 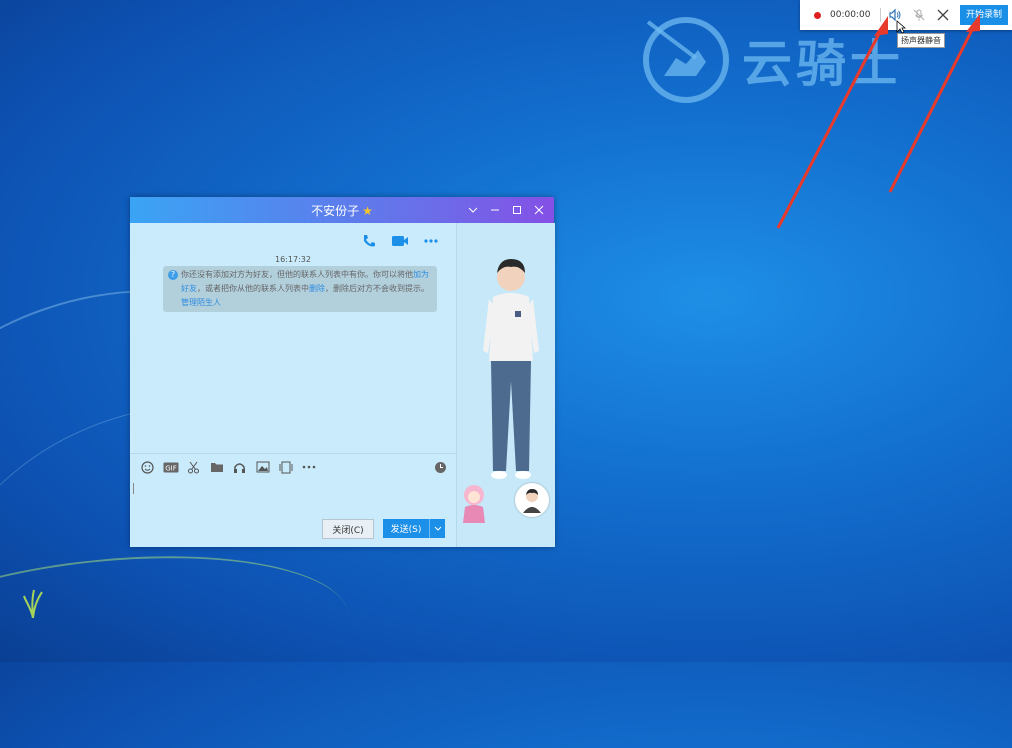 What do you see at coordinates (201, 302) in the screenshot?
I see `manage-strangers-link: 管理陌生人` at bounding box center [201, 302].